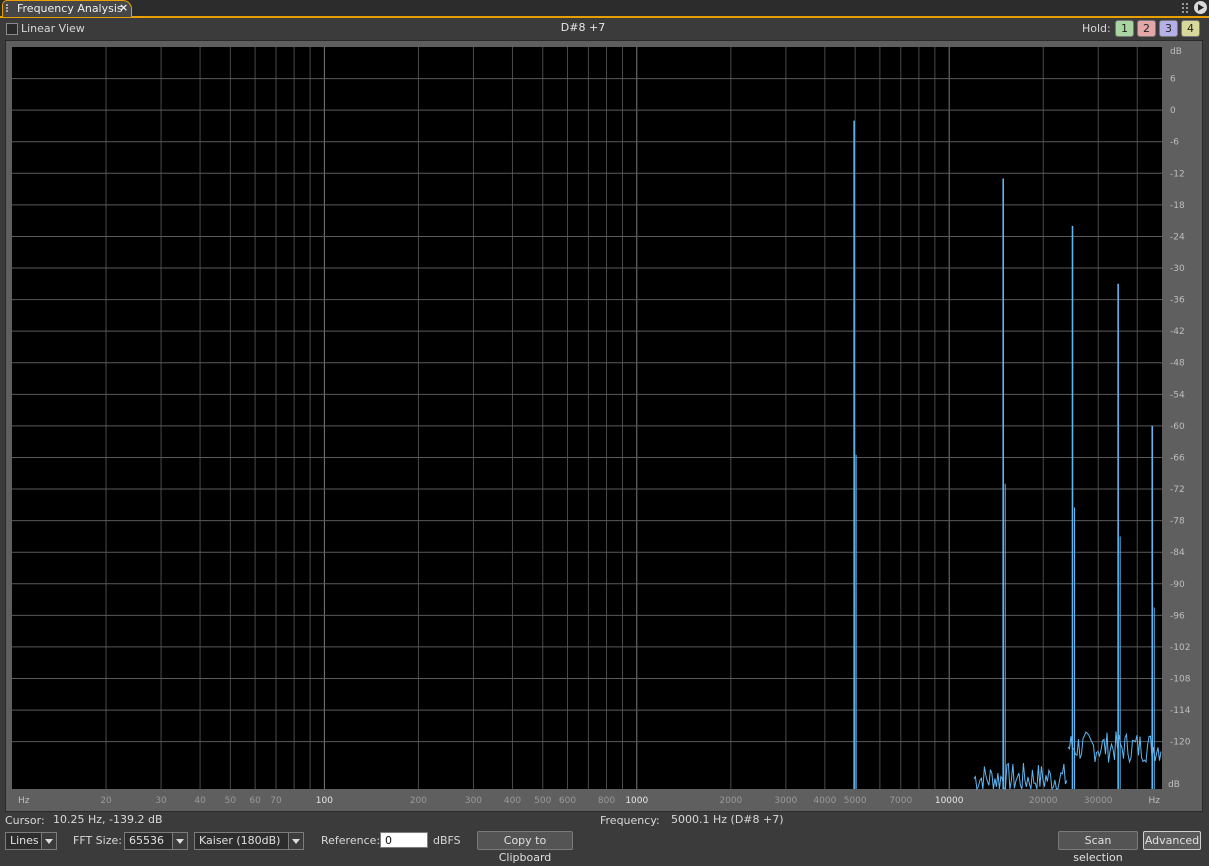 The height and width of the screenshot is (866, 1209). I want to click on reference-label: Reference:, so click(351, 840).